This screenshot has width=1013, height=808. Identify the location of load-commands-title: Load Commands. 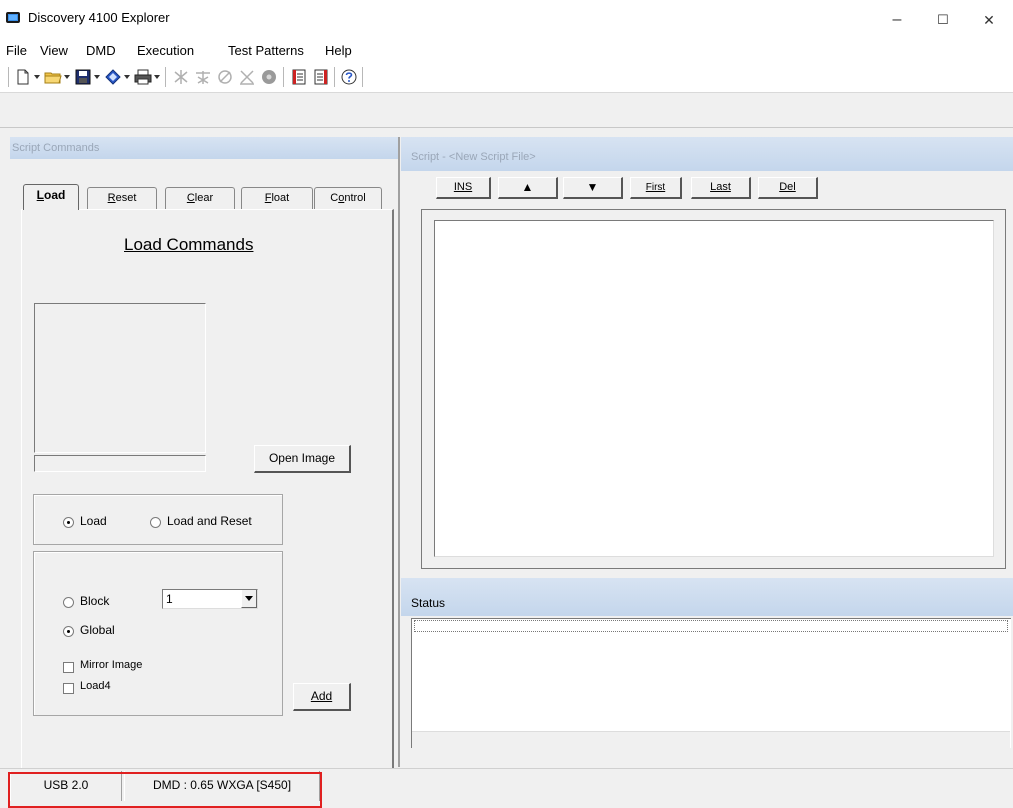
(189, 244).